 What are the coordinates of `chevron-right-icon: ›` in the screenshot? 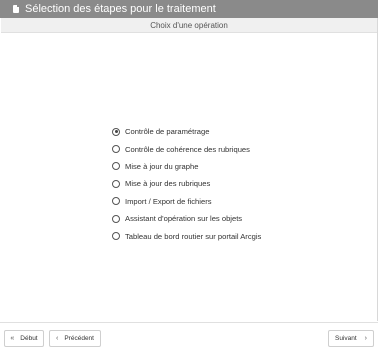 It's located at (366, 338).